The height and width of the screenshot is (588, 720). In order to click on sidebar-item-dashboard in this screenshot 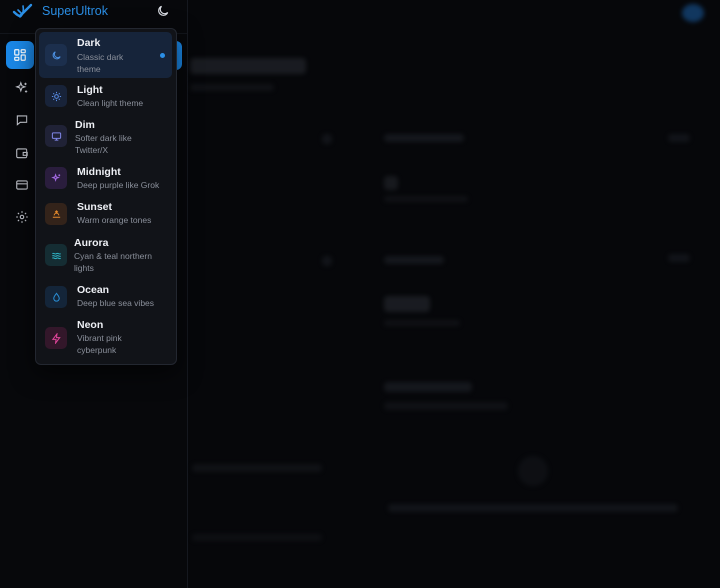, I will do `click(20, 55)`.